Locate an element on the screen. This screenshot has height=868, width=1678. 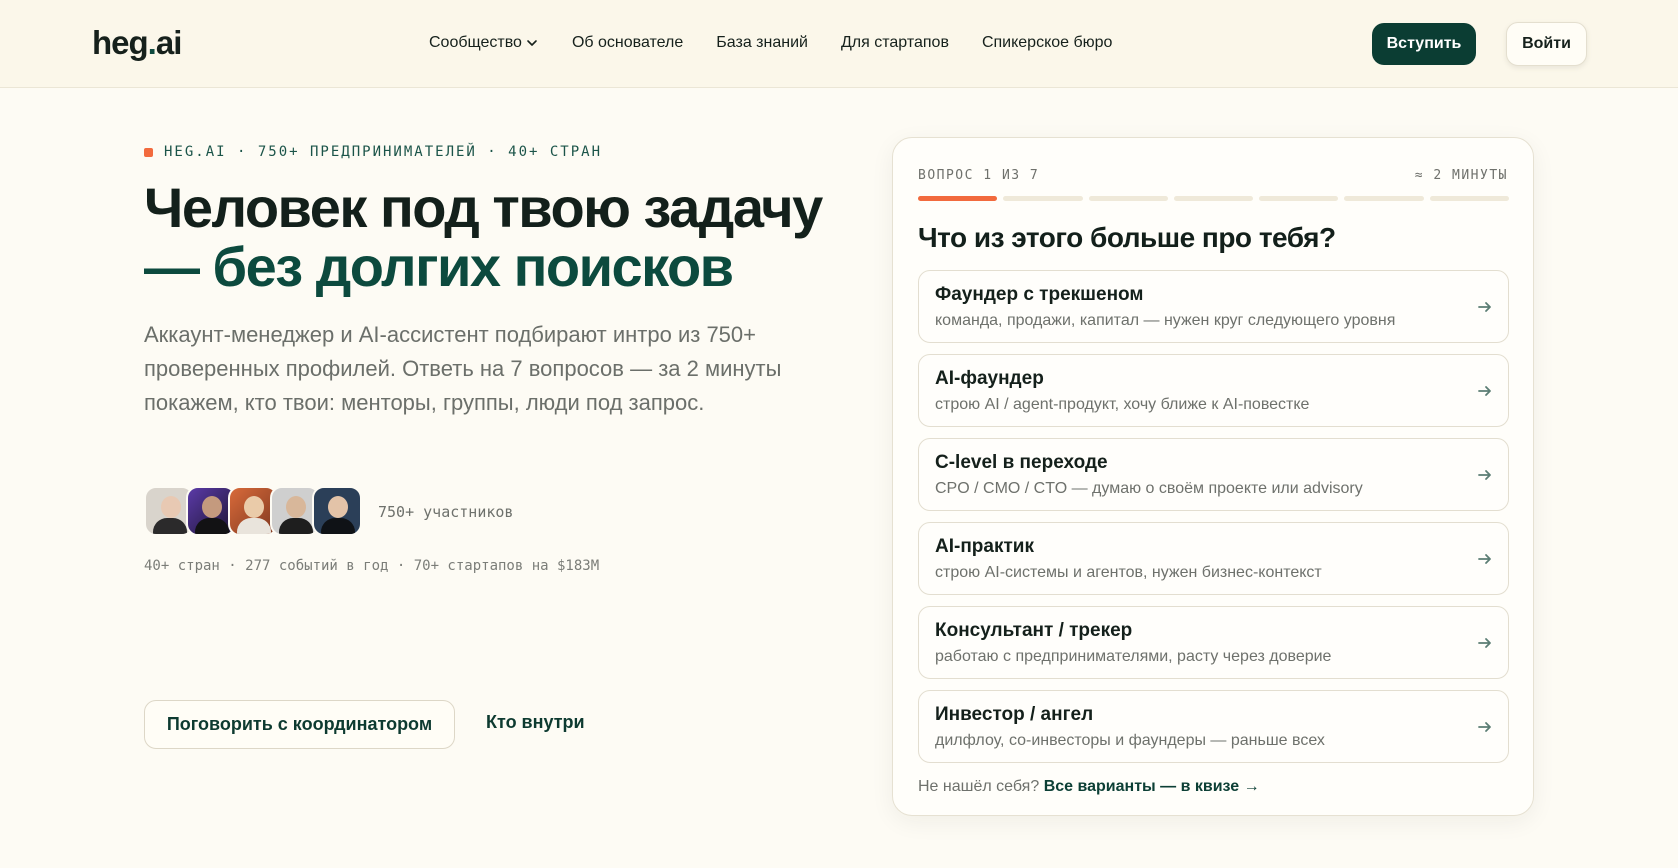
quiz-footnote: Не нашёл себя? Все варианты — в квизе → is located at coordinates (1089, 787).